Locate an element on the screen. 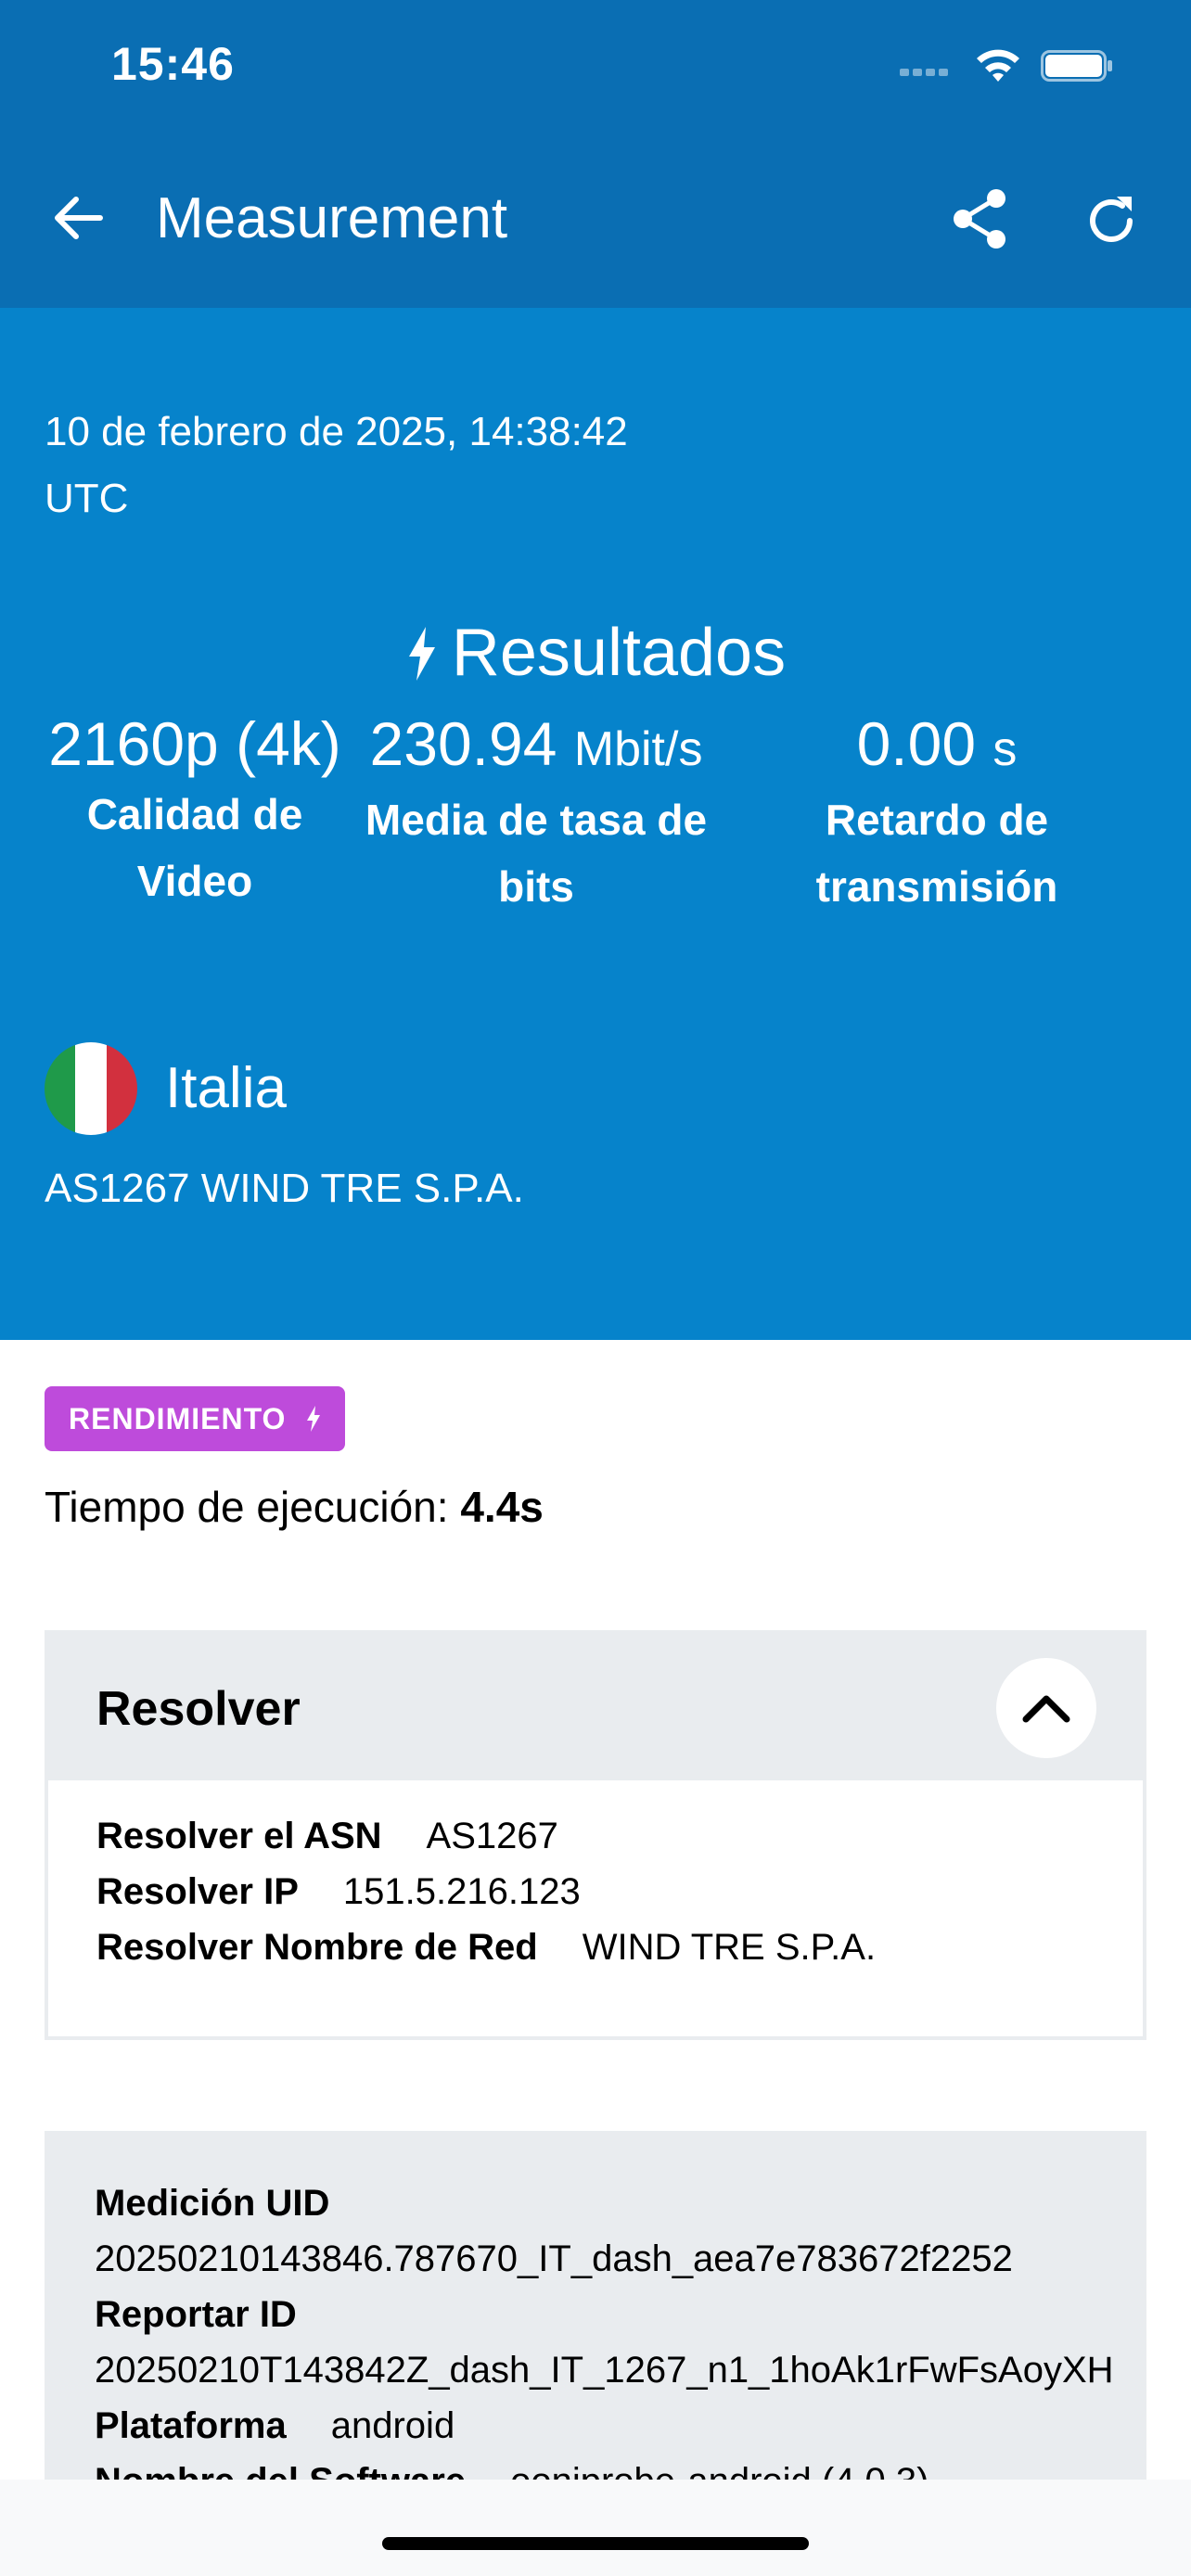 The width and height of the screenshot is (1191, 2576). top-app-bar: 15:46 Measurement is located at coordinates (595, 154).